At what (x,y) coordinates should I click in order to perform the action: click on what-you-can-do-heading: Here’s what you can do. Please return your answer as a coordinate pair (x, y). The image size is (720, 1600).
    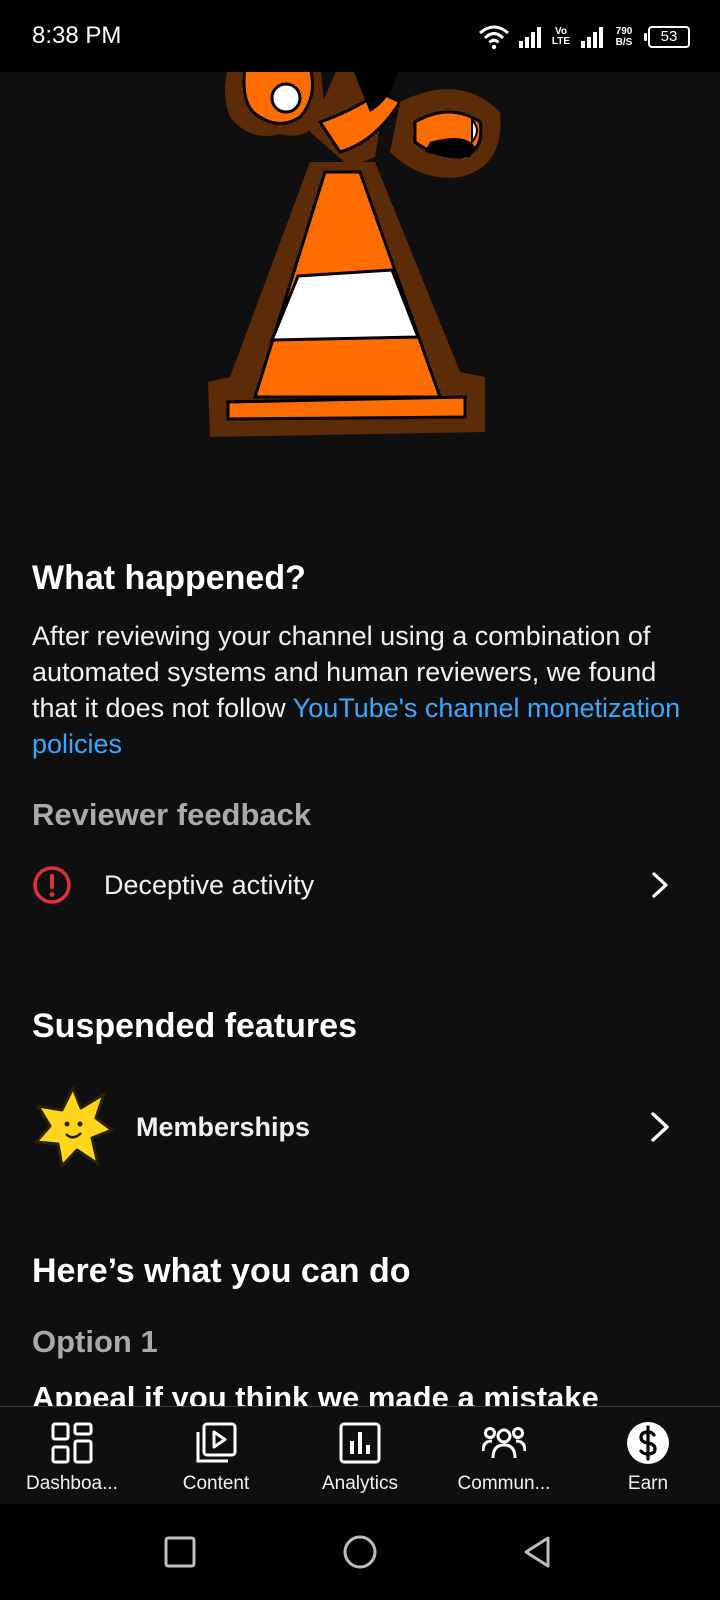
    Looking at the image, I should click on (221, 1271).